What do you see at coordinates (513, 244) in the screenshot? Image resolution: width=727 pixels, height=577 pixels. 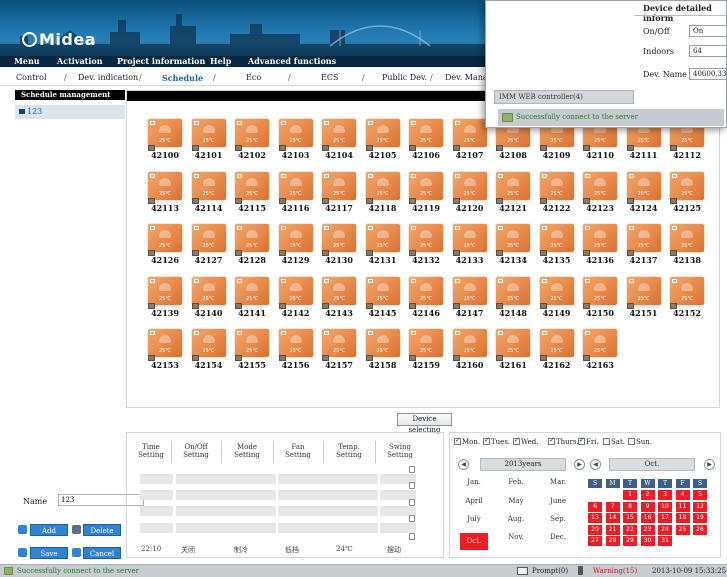 I see `device-tile: 25℃ 42134` at bounding box center [513, 244].